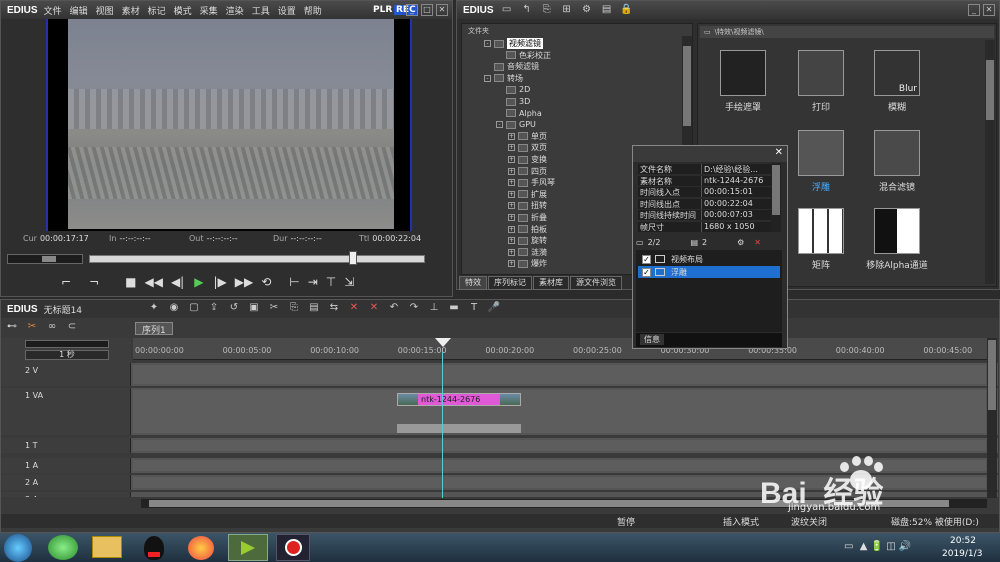 The height and width of the screenshot is (562, 1000). What do you see at coordinates (551, 283) in the screenshot?
I see `effects-tab: 素材库` at bounding box center [551, 283].